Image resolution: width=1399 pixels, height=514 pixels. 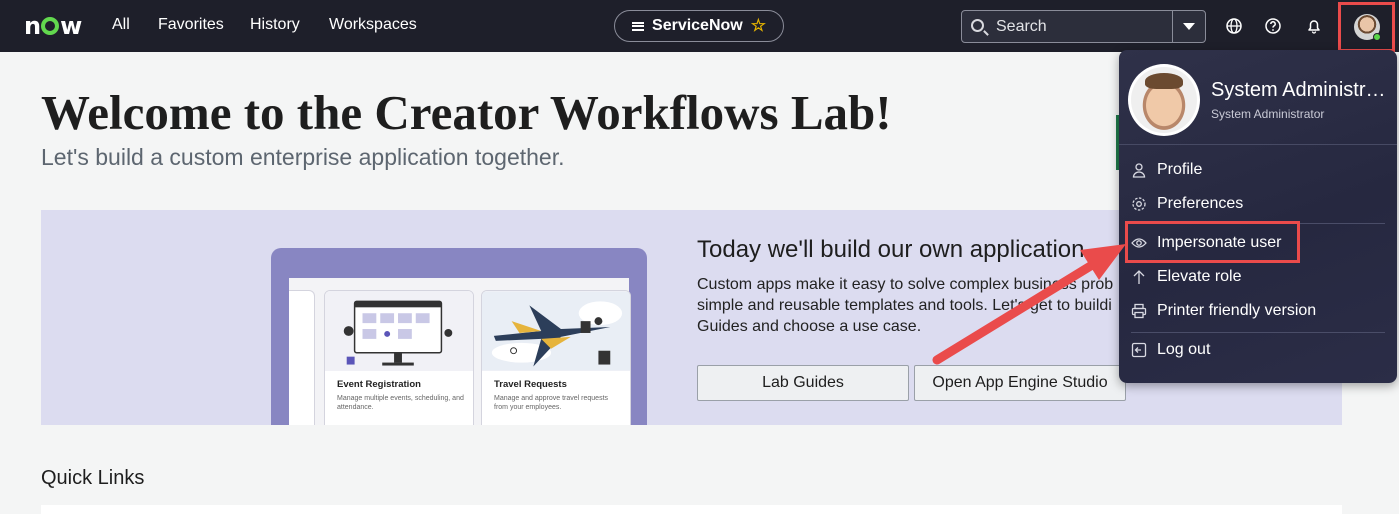 What do you see at coordinates (691, 509) in the screenshot?
I see `quick-links-panel` at bounding box center [691, 509].